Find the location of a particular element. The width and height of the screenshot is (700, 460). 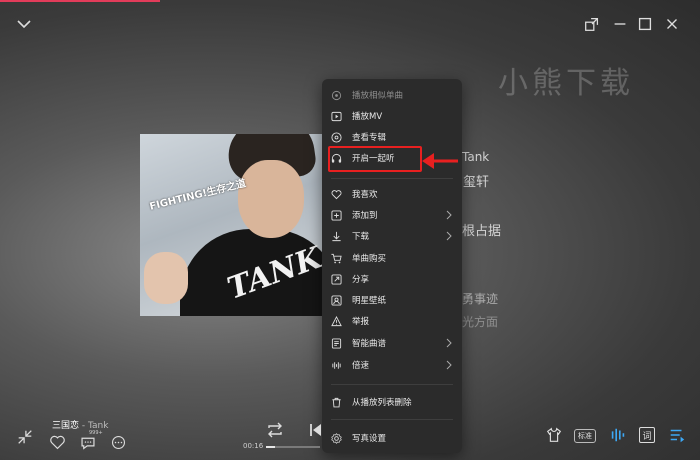

menu-item-view-album: 查看专辑 is located at coordinates (392, 137).